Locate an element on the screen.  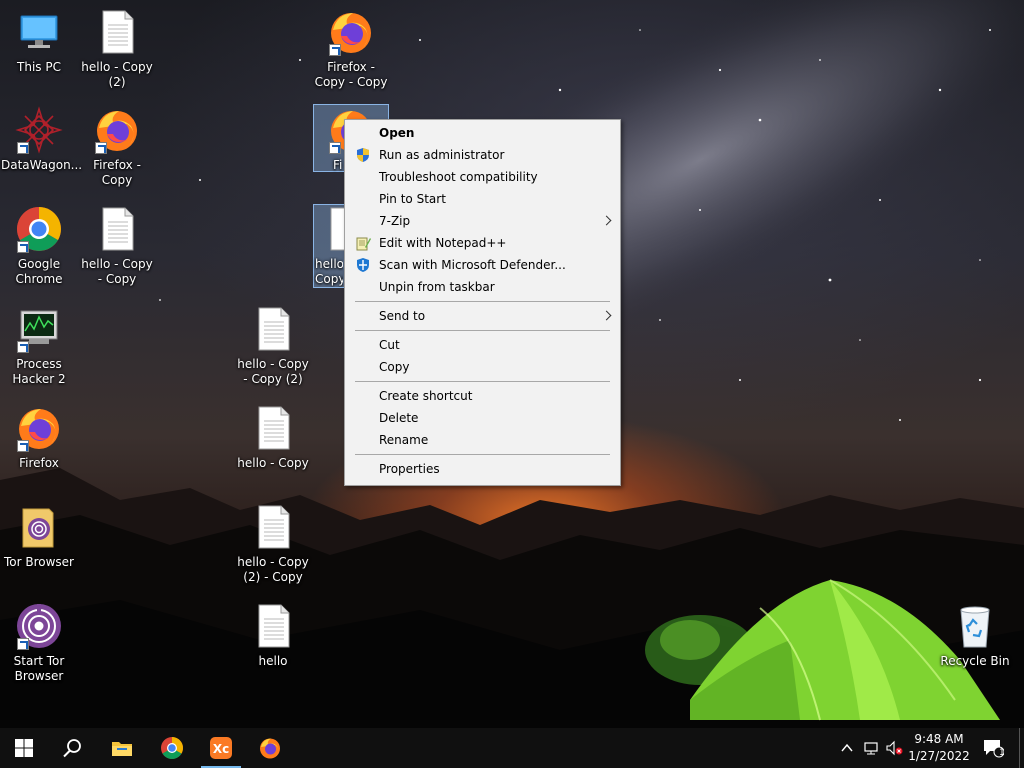
taskbar: Xc 9:48 AM 1/27/2022 1 is located at coordinates (512, 748).